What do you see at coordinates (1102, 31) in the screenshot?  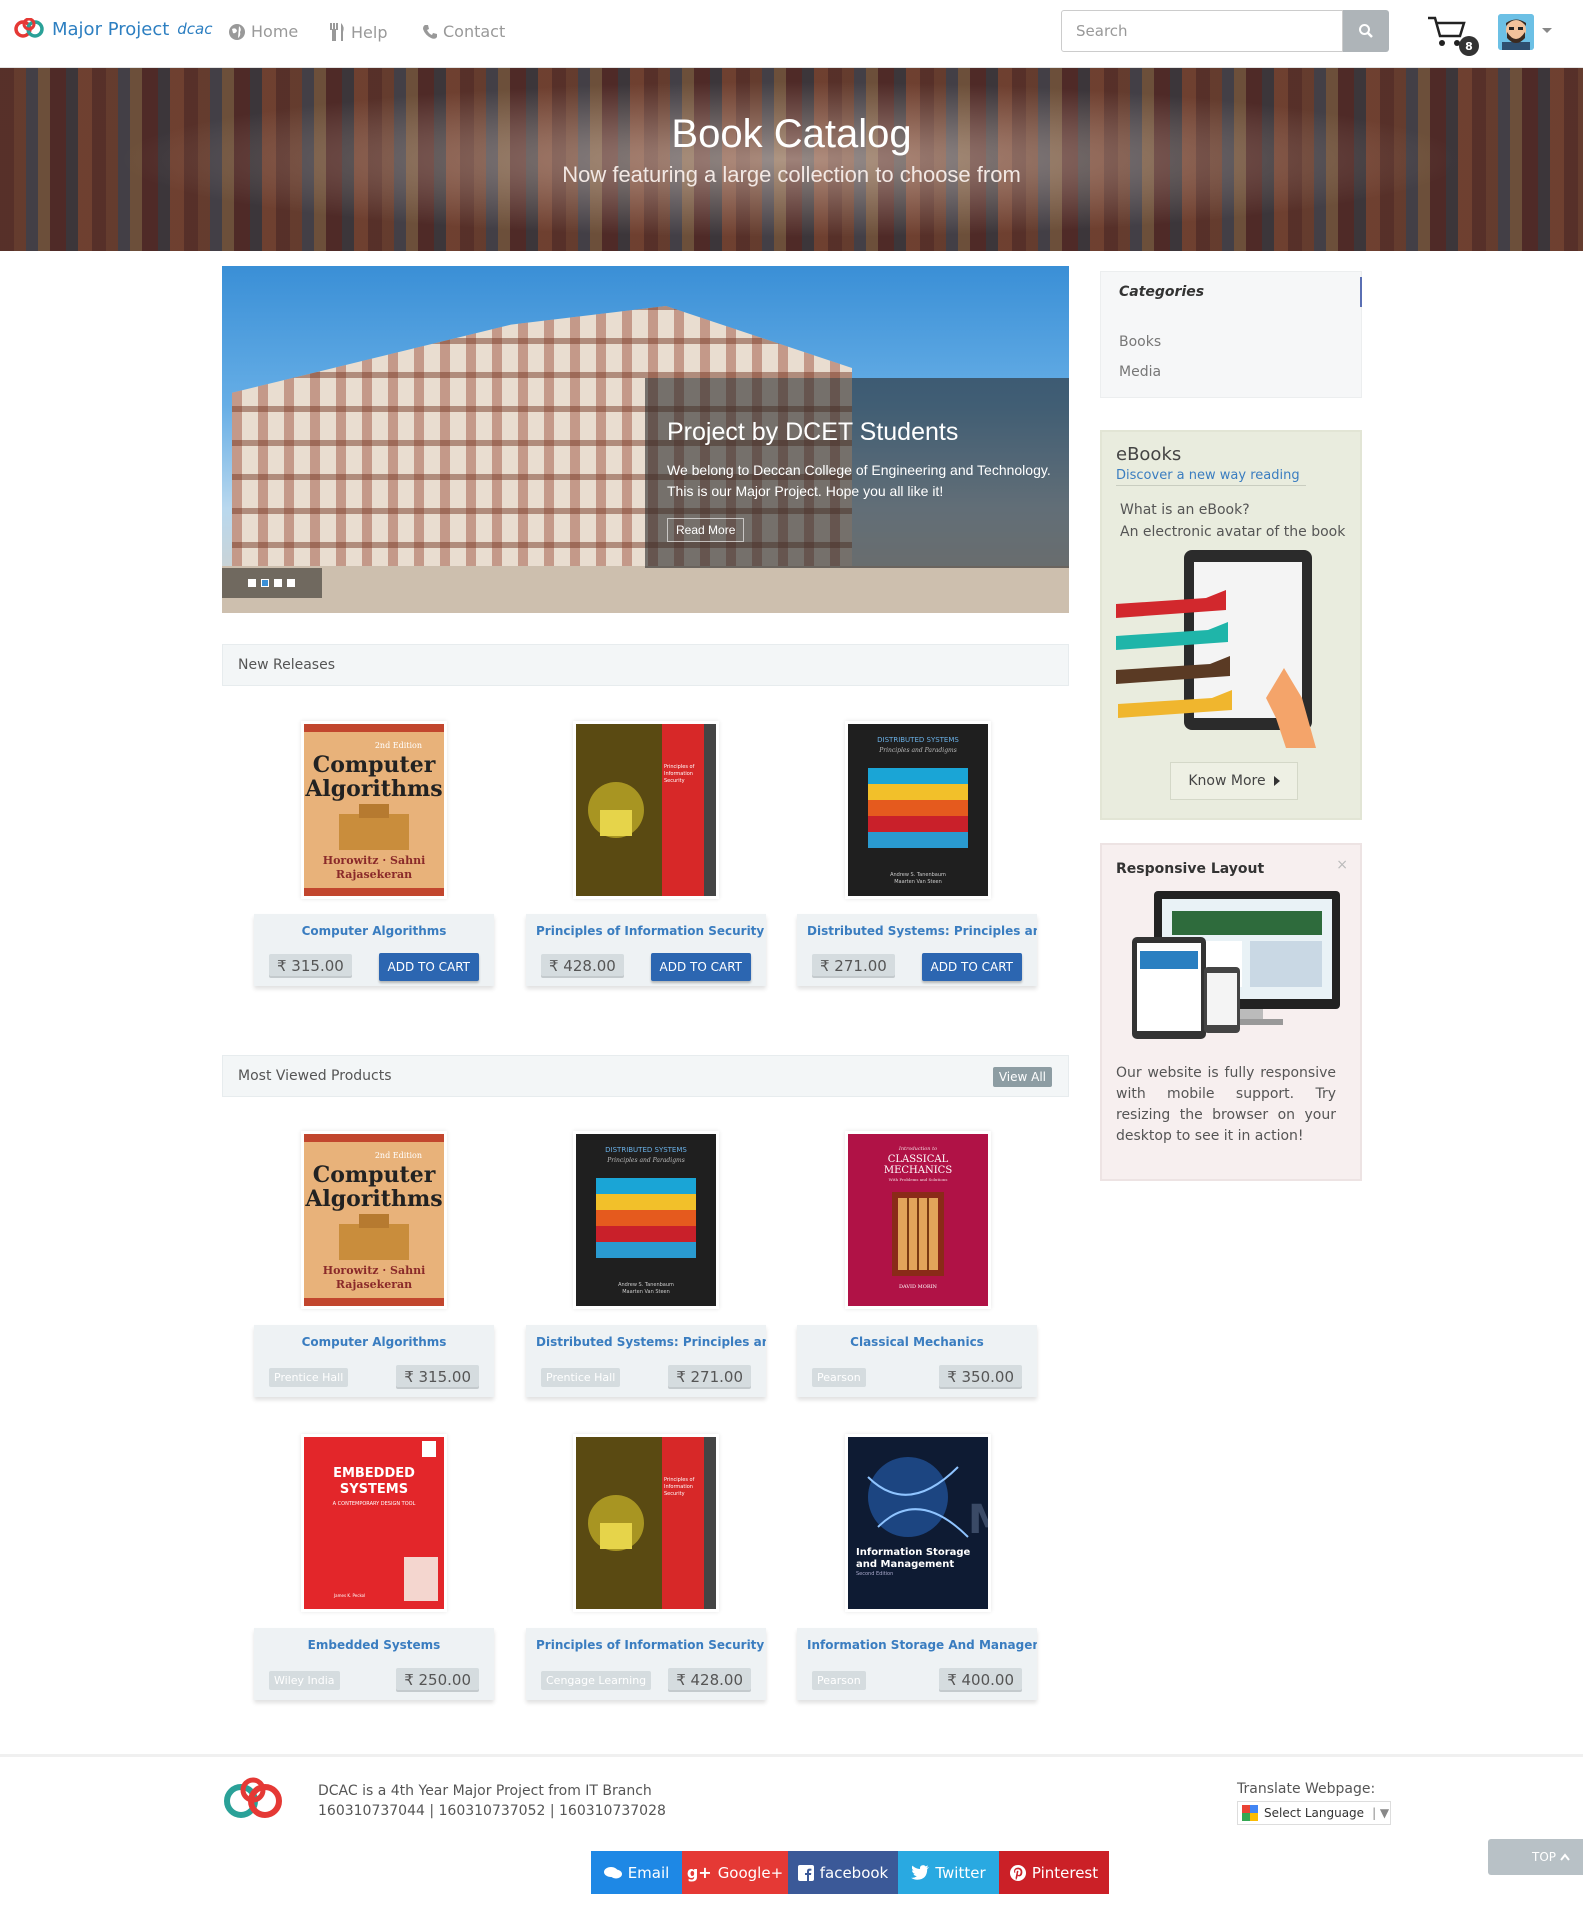 I see `search-placeholder: Search` at bounding box center [1102, 31].